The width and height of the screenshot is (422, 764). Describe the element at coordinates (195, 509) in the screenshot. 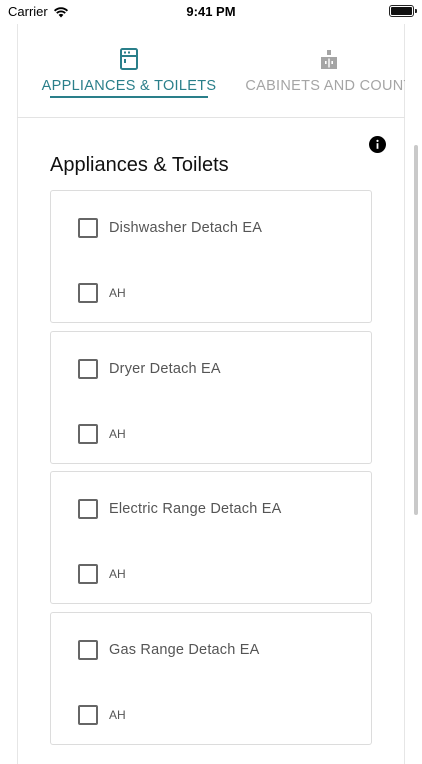

I see `item-label: Electric Range Detach EA` at that location.